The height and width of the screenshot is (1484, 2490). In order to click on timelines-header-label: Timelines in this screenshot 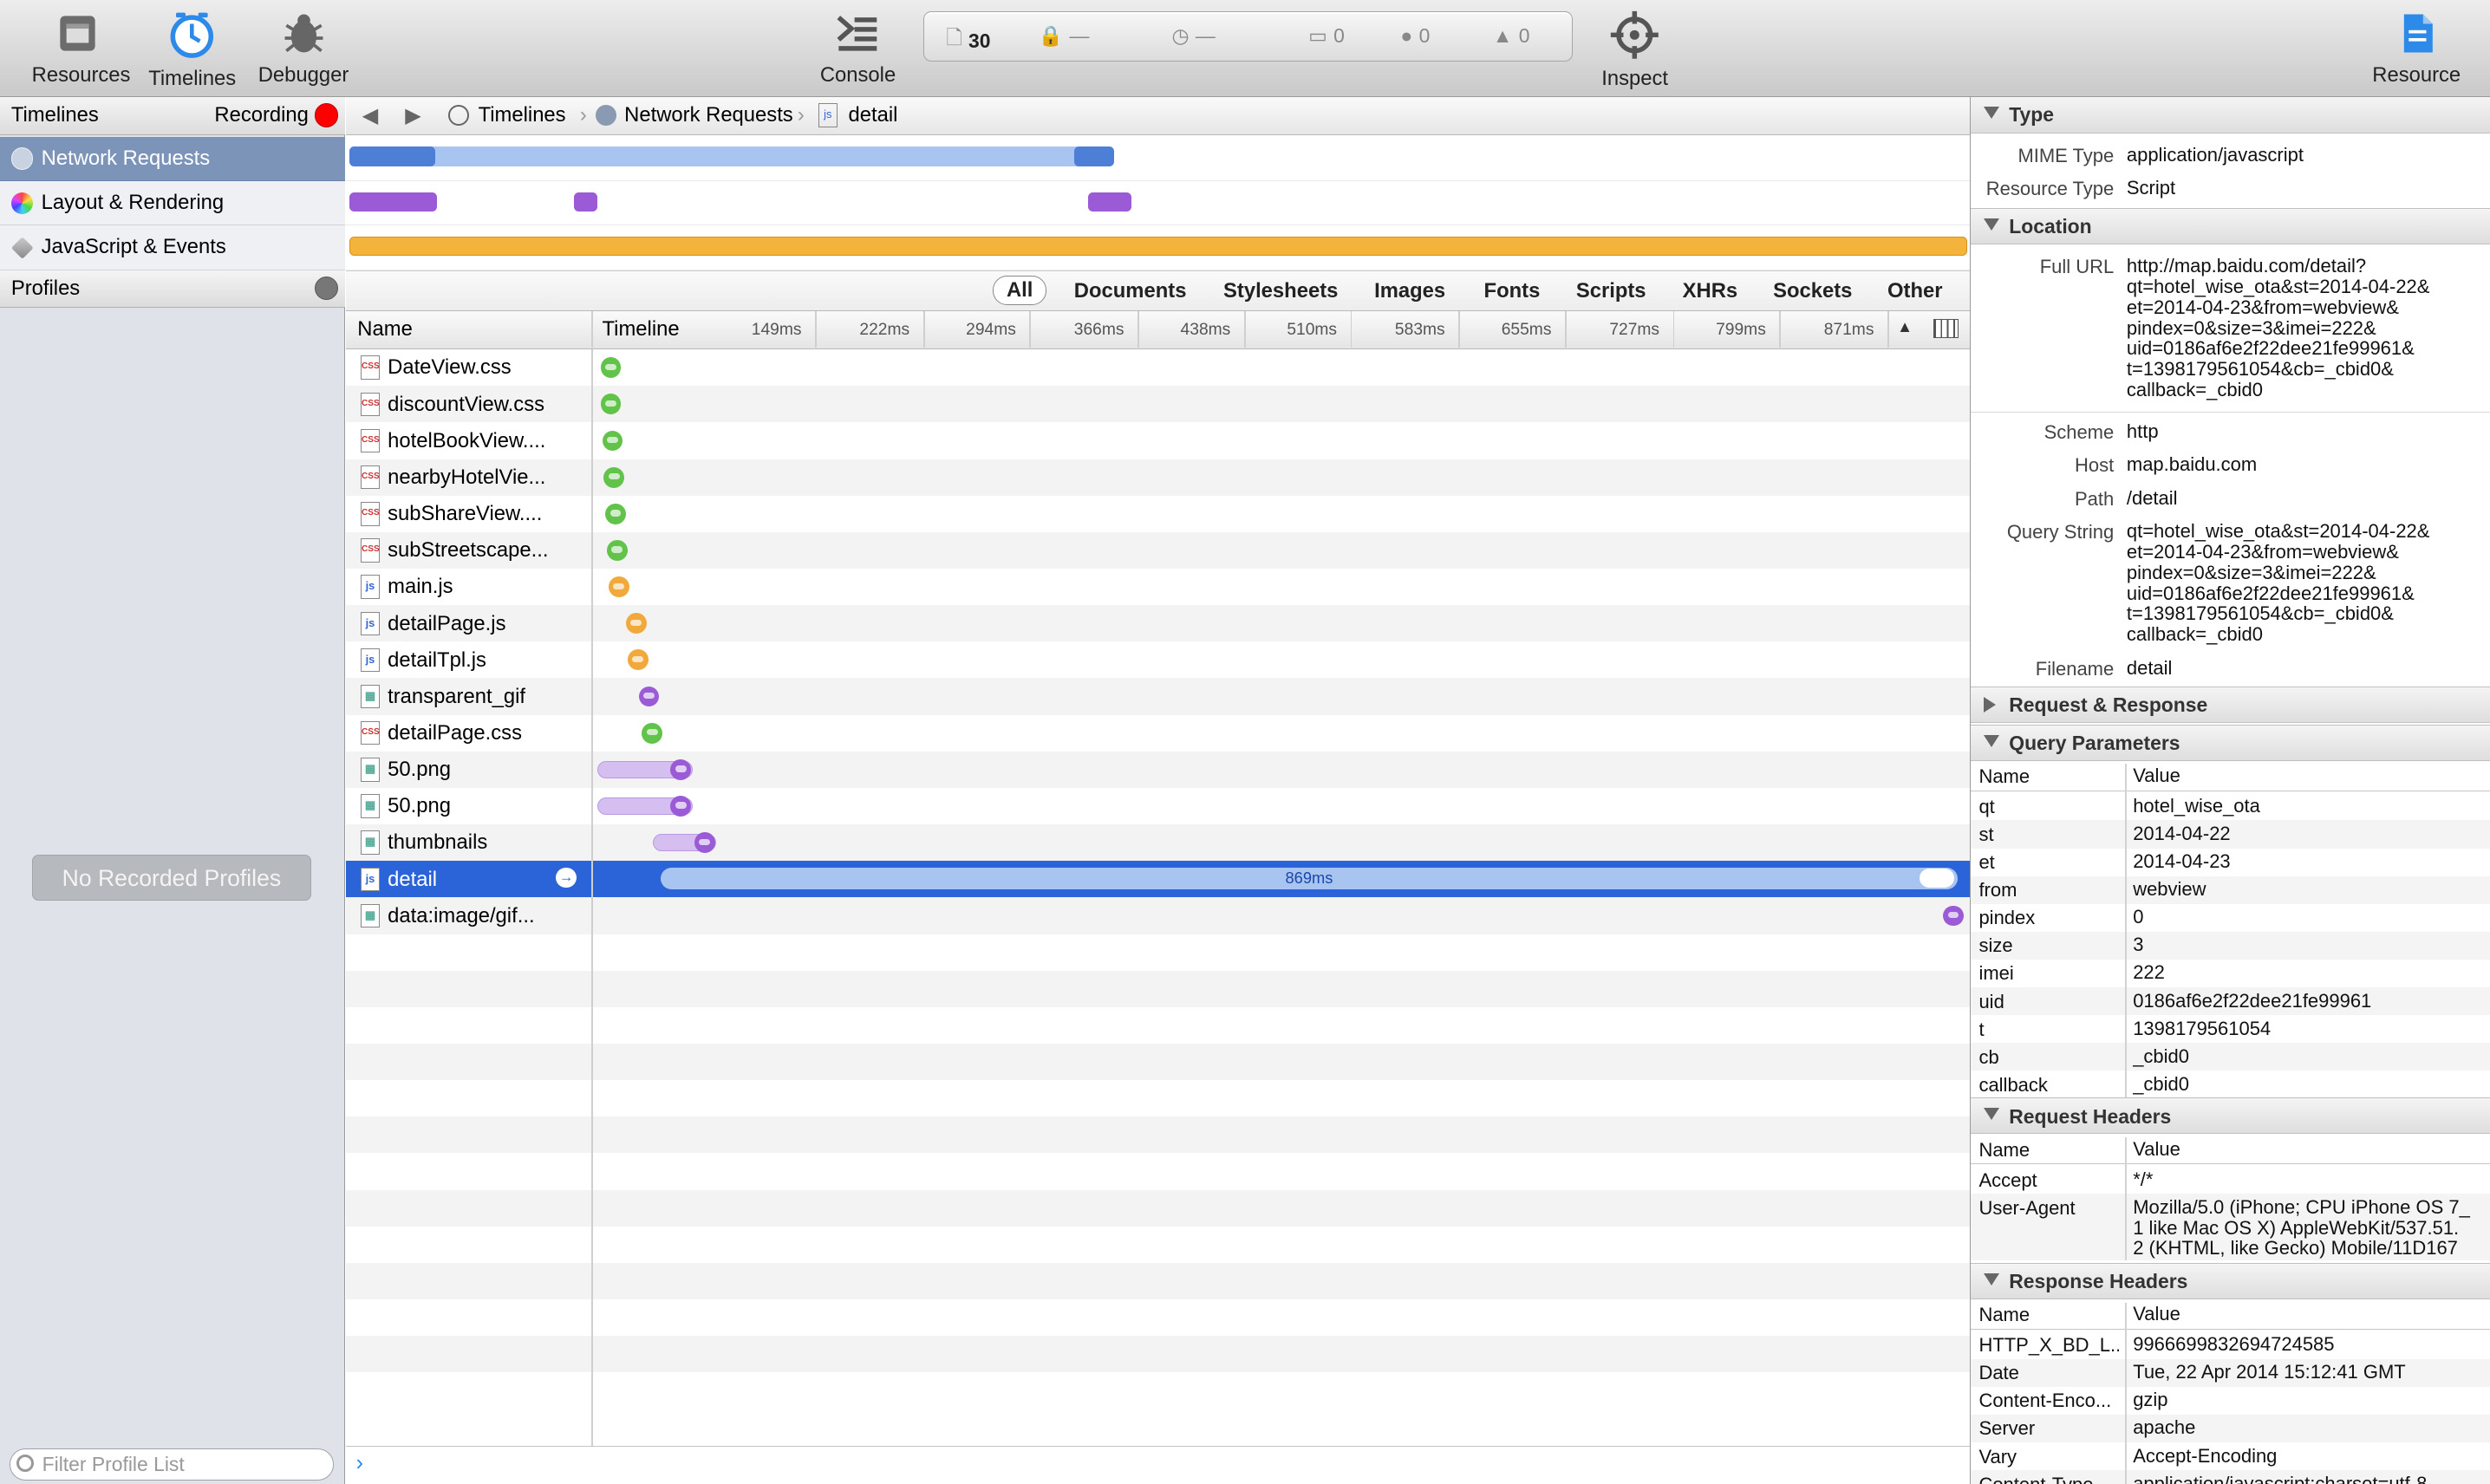, I will do `click(54, 115)`.